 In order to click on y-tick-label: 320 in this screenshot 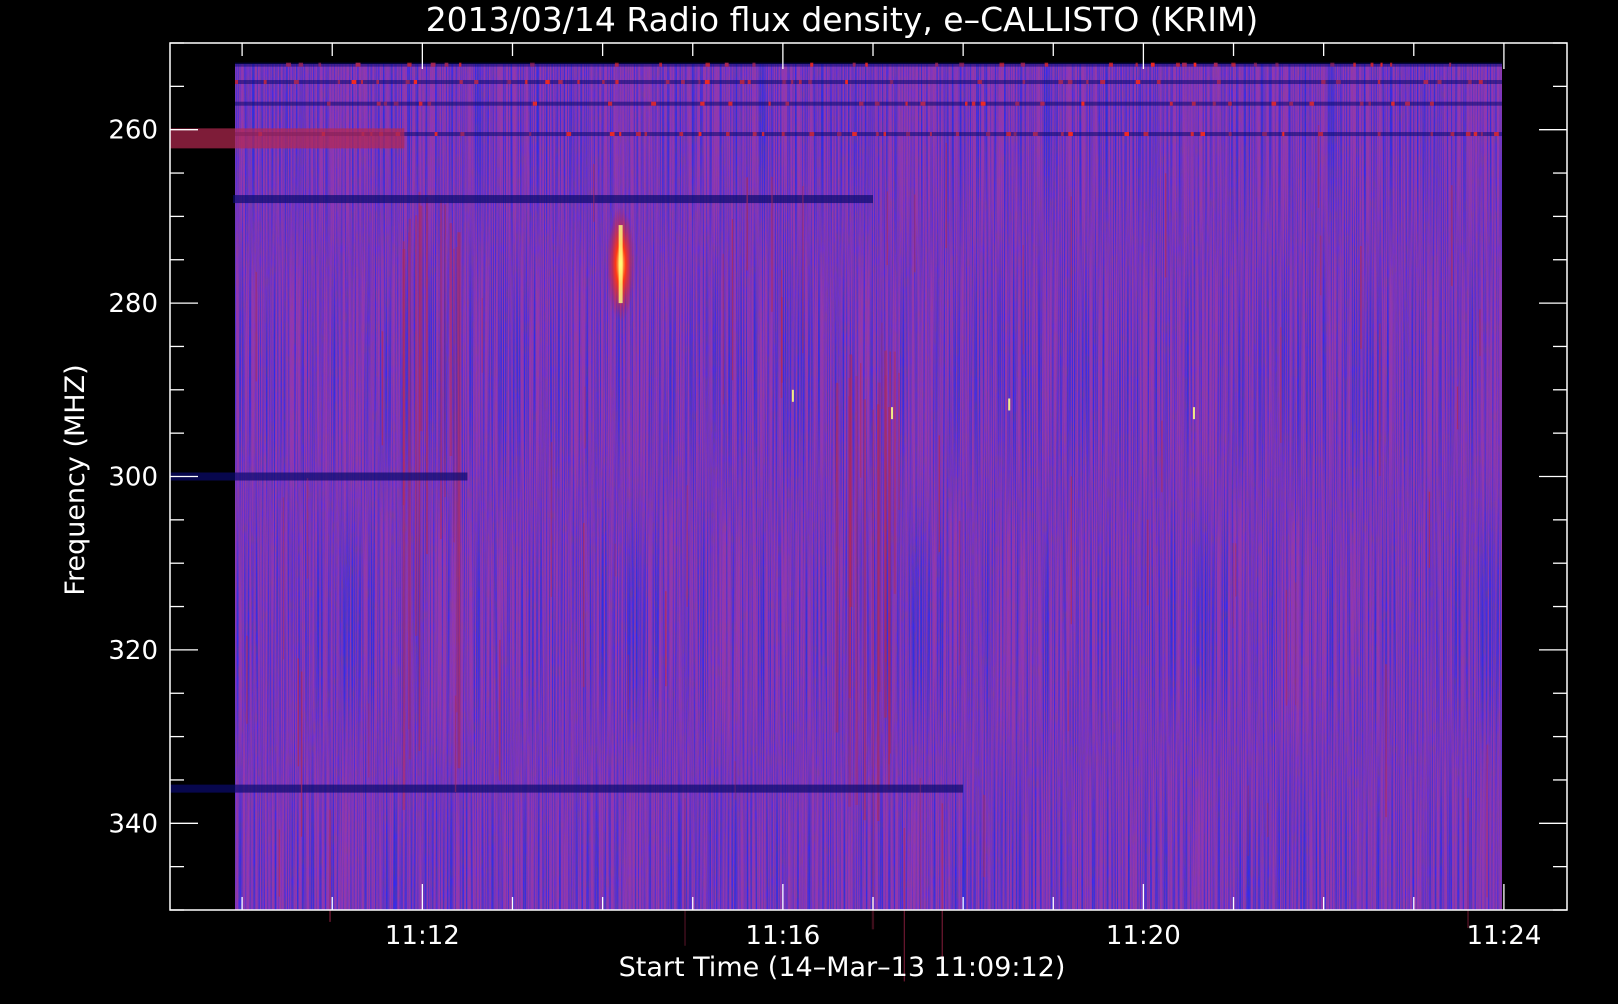, I will do `click(133, 651)`.